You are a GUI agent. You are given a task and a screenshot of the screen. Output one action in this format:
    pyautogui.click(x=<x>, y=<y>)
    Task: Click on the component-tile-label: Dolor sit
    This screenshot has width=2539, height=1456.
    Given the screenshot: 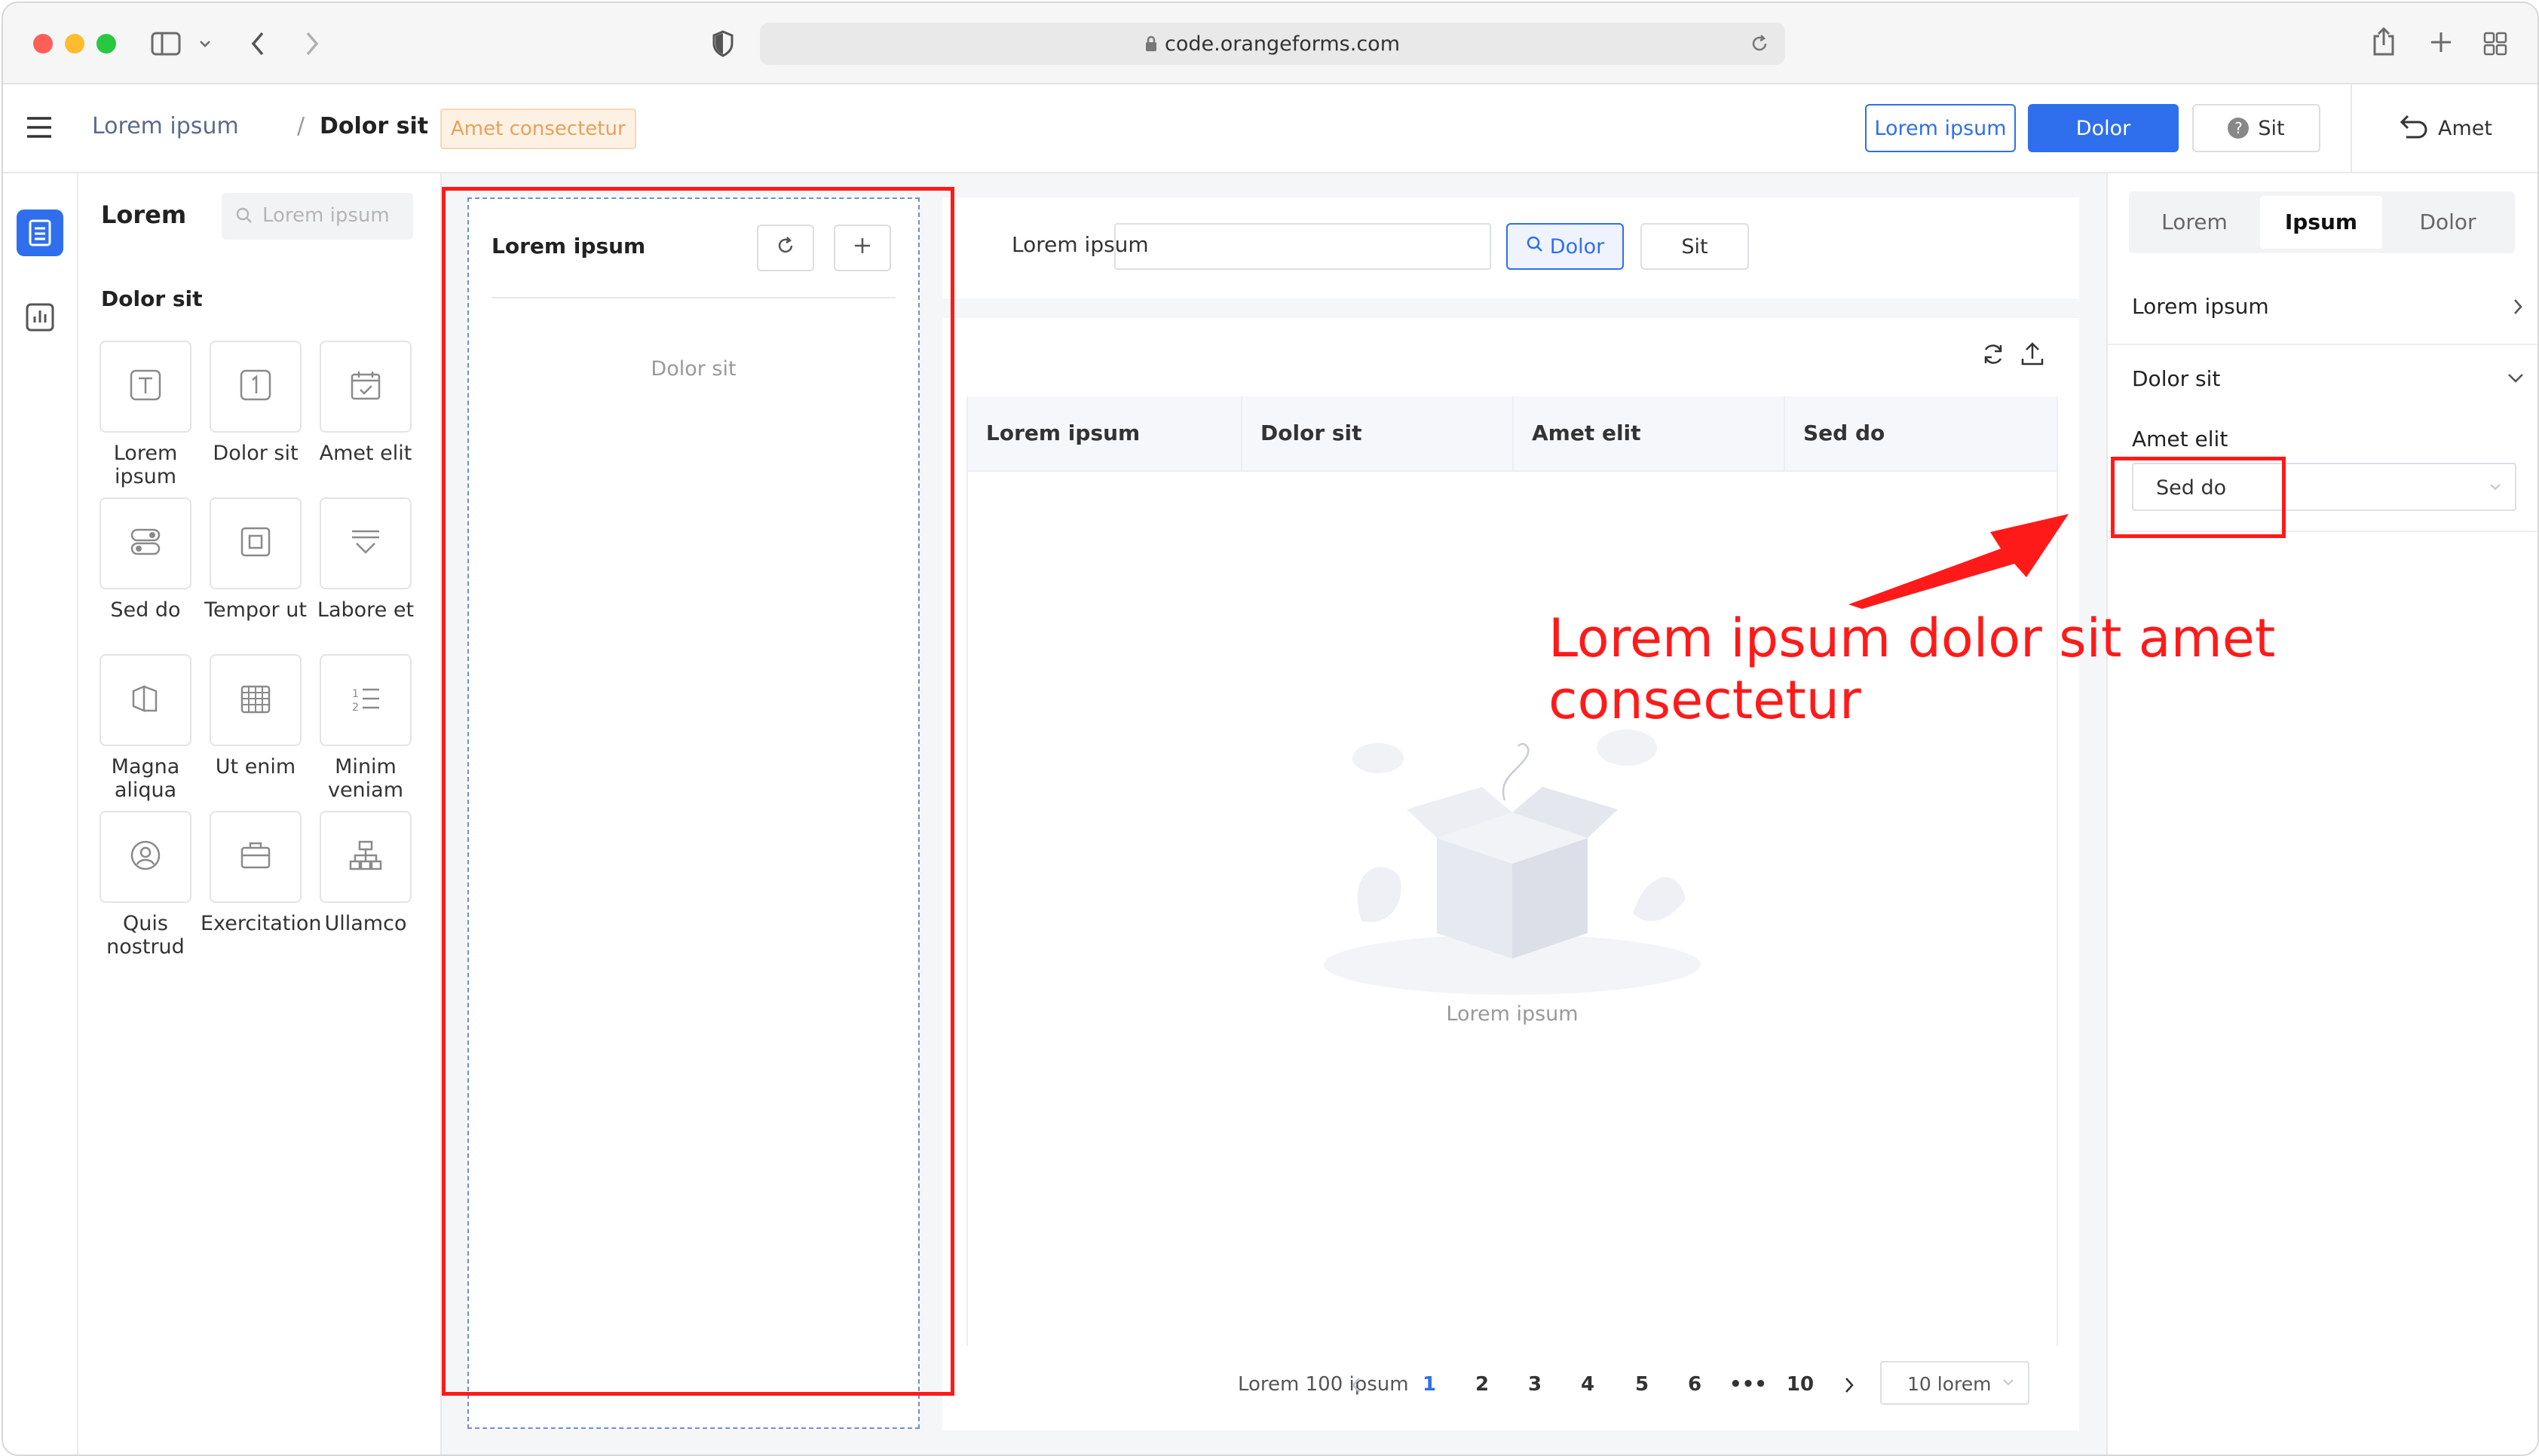 What is the action you would take?
    pyautogui.click(x=256, y=453)
    